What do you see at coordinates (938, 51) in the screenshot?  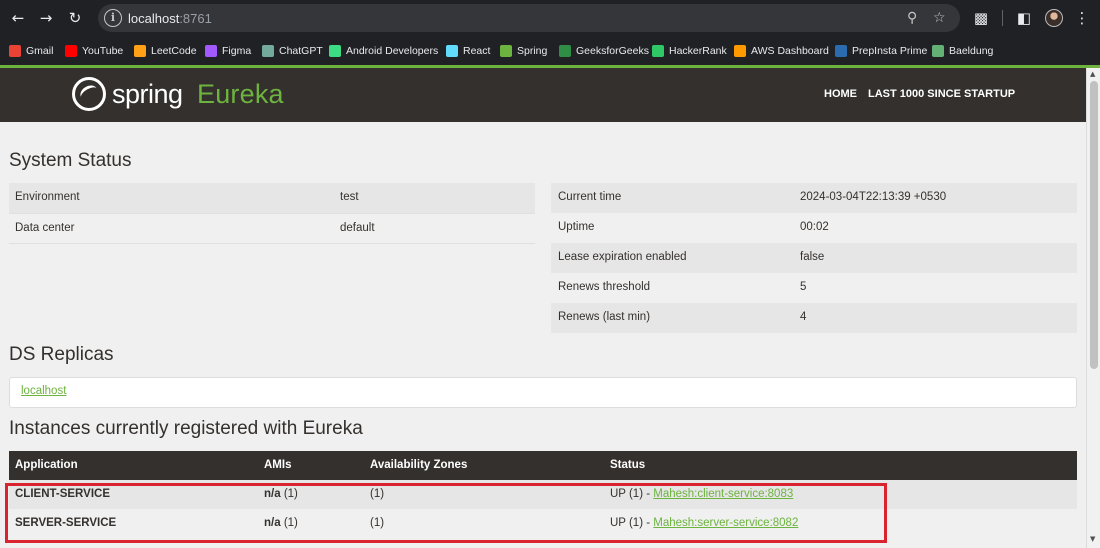 I see `baeldung-icon` at bounding box center [938, 51].